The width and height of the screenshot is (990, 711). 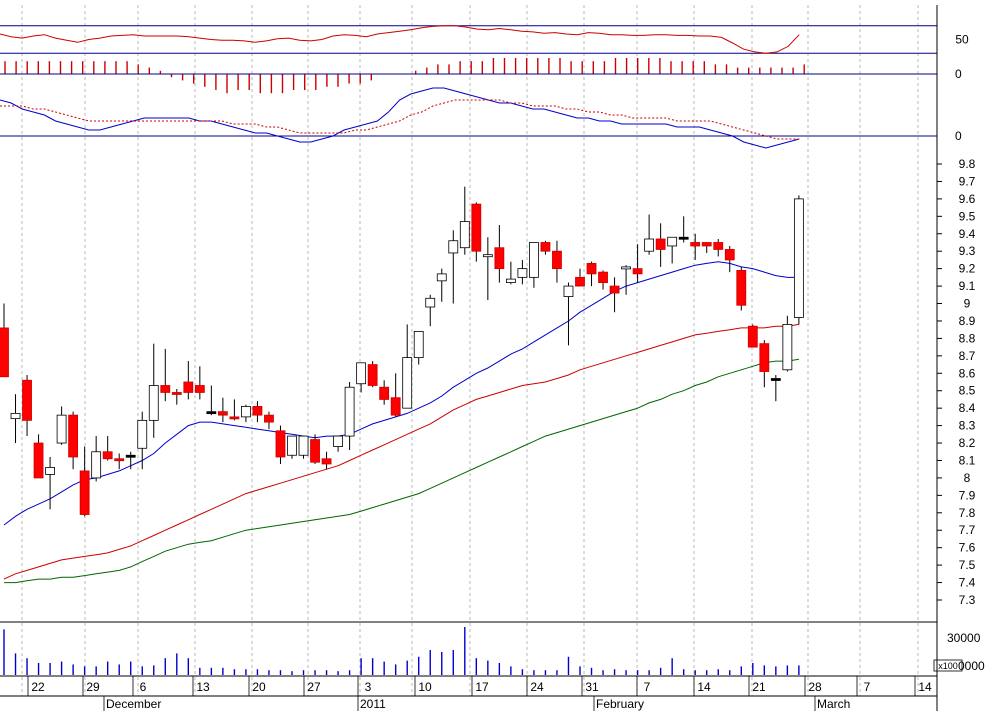 What do you see at coordinates (967, 548) in the screenshot?
I see `price-tick-label: 7.6` at bounding box center [967, 548].